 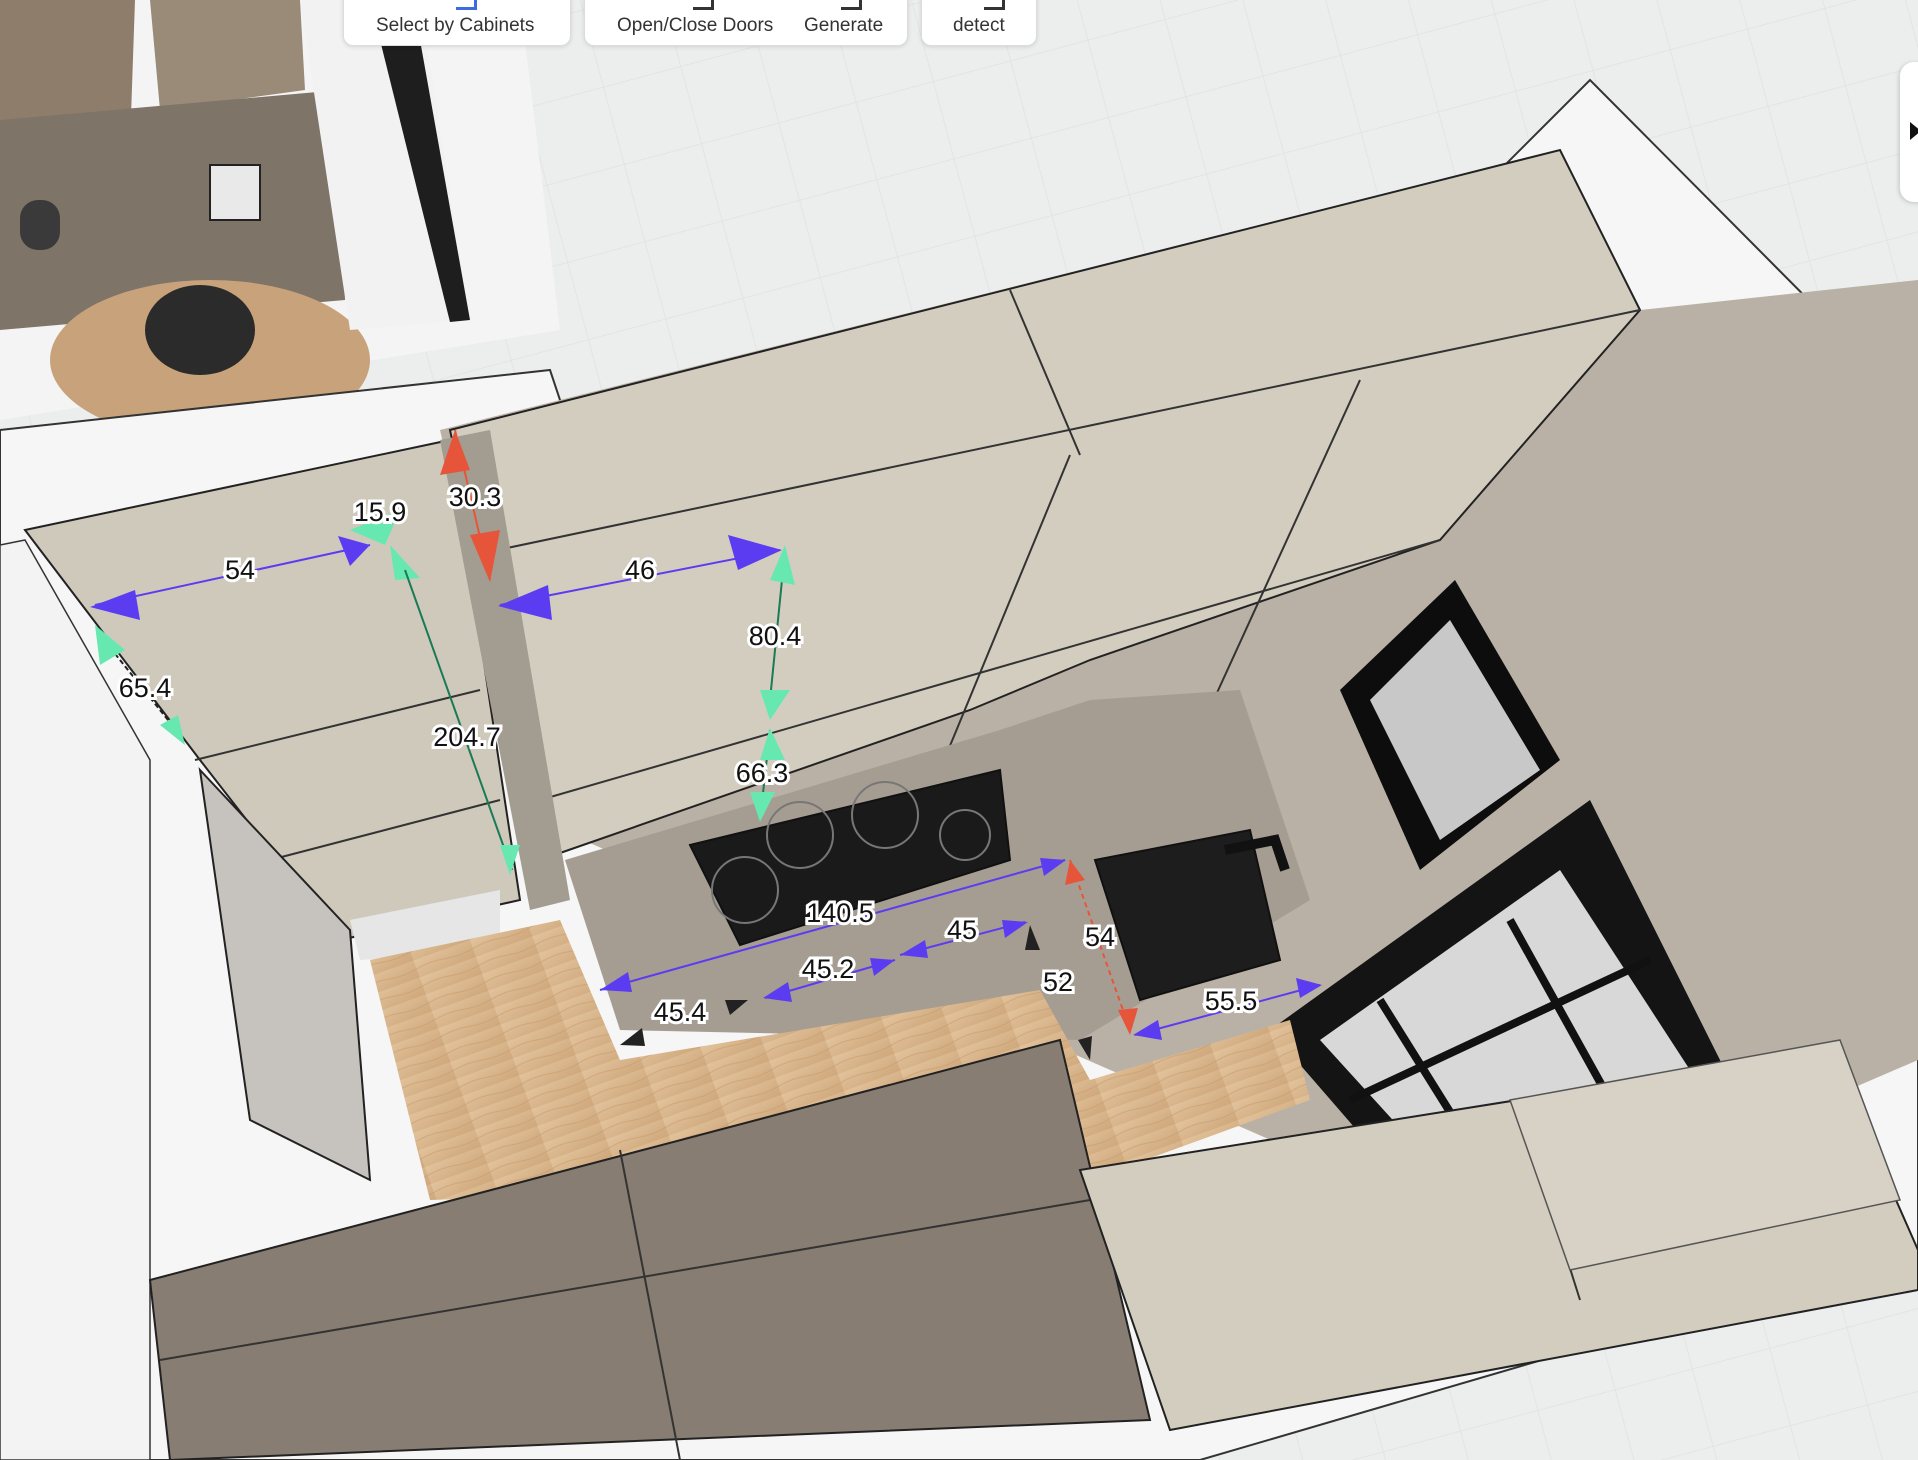 What do you see at coordinates (695, 26) in the screenshot?
I see `open-close-doors-button: Open/Close Doors` at bounding box center [695, 26].